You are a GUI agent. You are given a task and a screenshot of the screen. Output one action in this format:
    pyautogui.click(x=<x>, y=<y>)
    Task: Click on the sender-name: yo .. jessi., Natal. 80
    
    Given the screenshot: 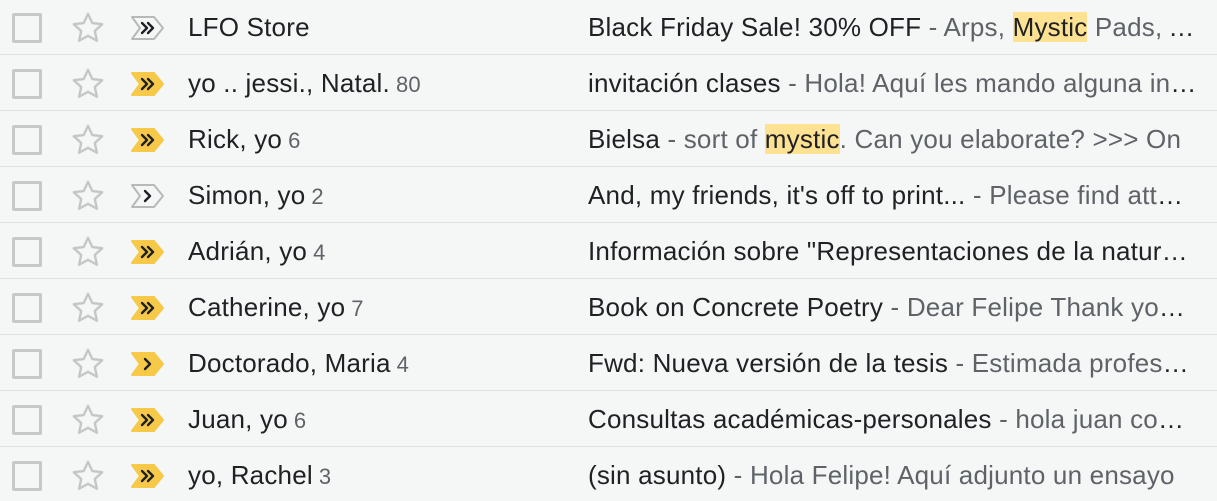 What is the action you would take?
    pyautogui.click(x=383, y=83)
    